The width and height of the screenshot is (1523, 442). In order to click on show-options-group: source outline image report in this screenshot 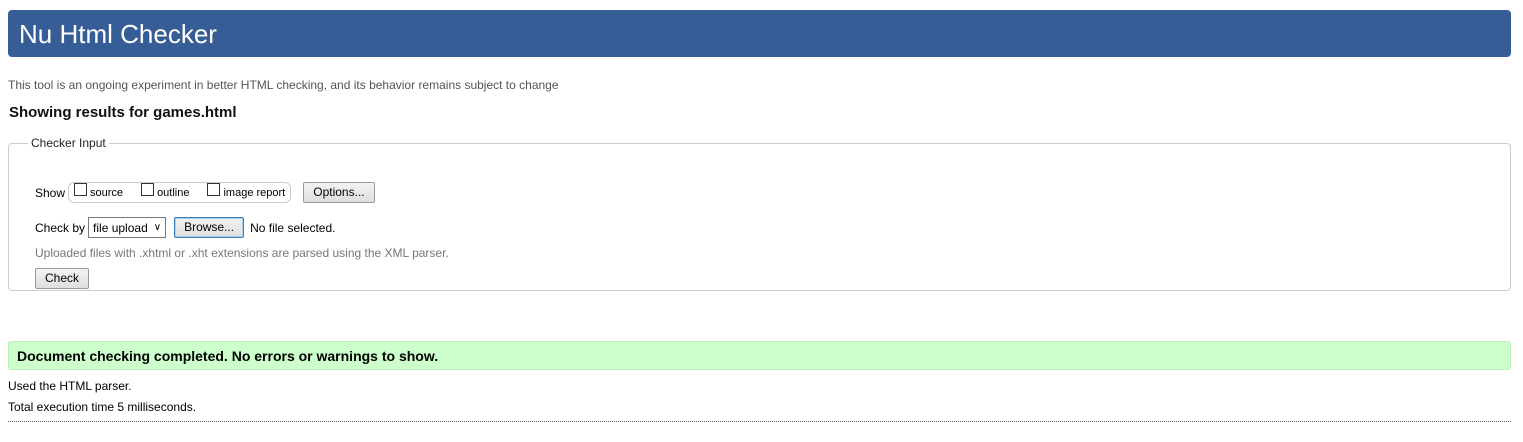, I will do `click(180, 192)`.